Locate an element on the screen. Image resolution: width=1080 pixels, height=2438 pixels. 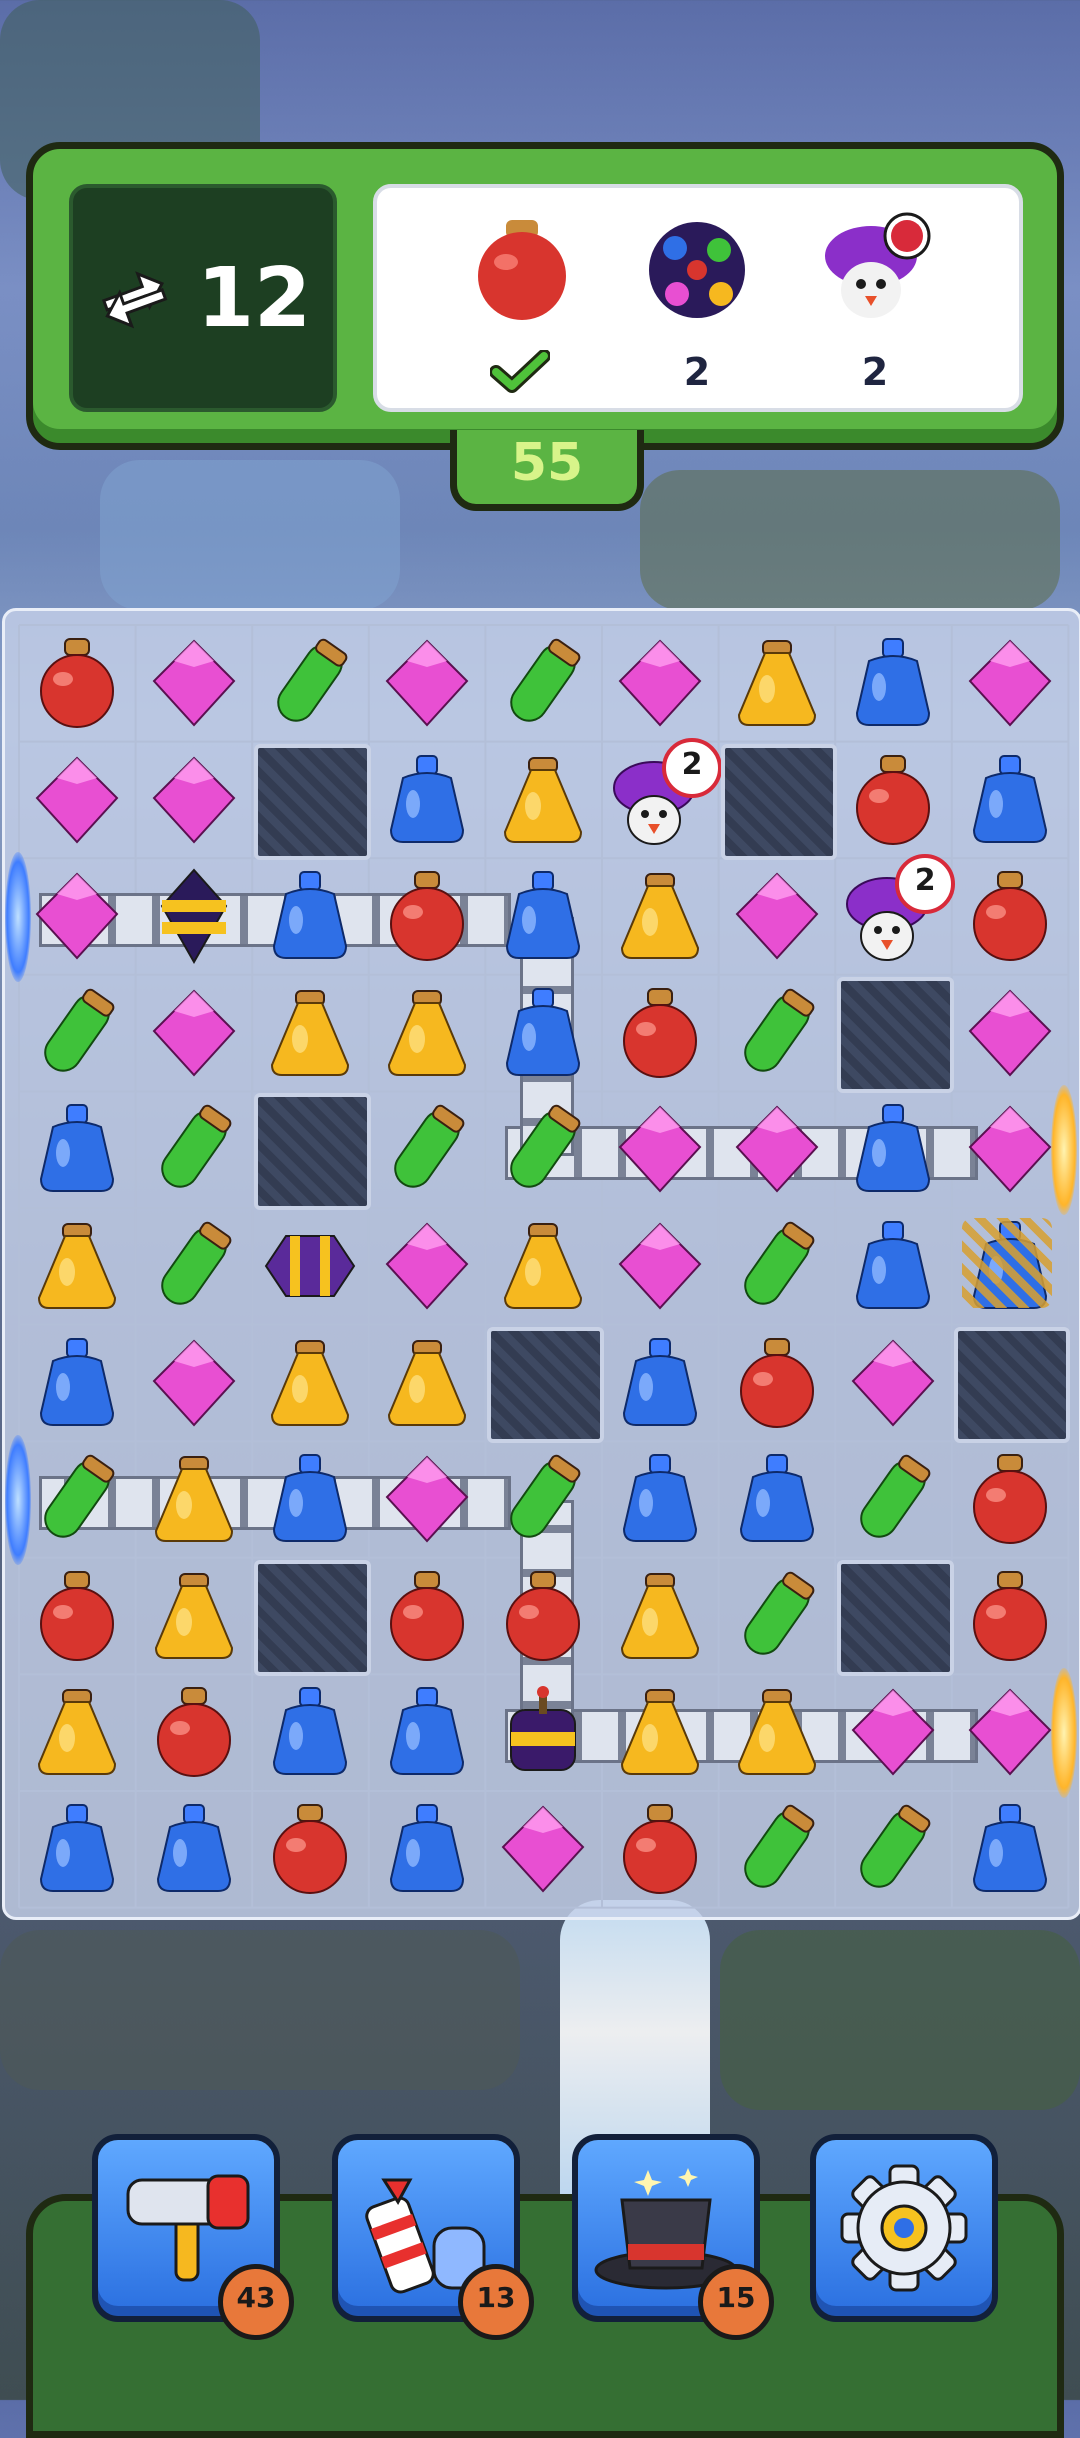
settings-button is located at coordinates (904, 2228).